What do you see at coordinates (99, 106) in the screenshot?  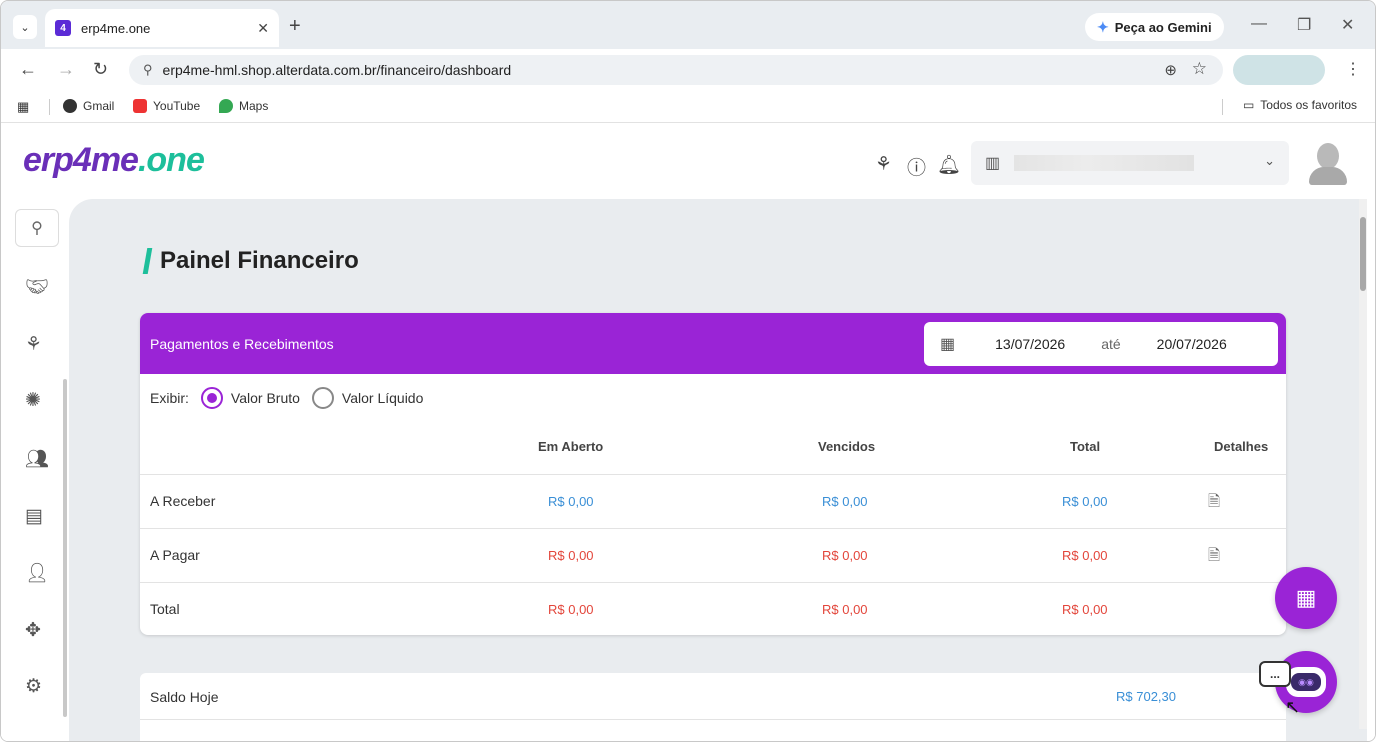 I see `bookmark-label: Gmail` at bounding box center [99, 106].